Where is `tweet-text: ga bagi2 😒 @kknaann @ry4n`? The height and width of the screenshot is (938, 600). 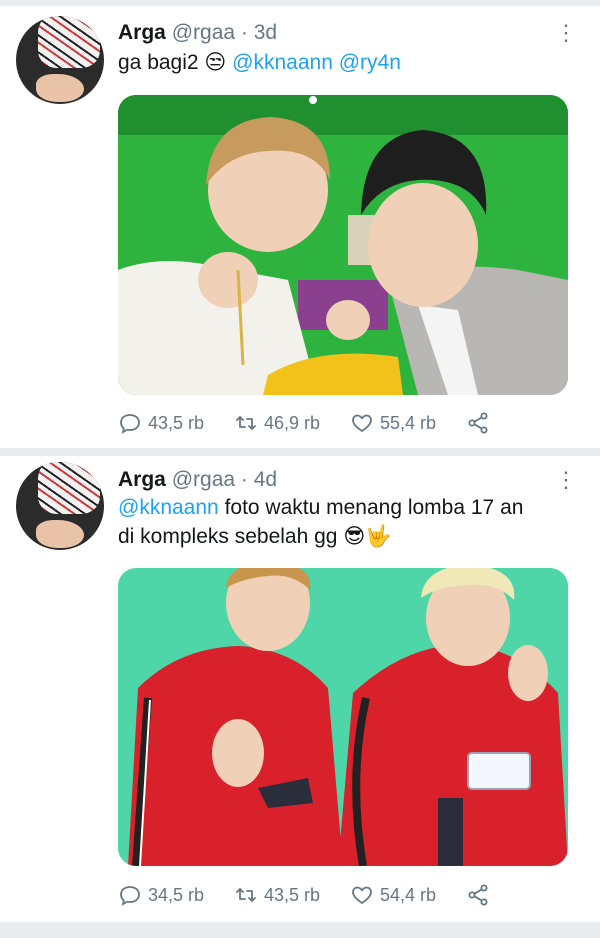 tweet-text: ga bagi2 😒 @kknaann @ry4n is located at coordinates (348, 62).